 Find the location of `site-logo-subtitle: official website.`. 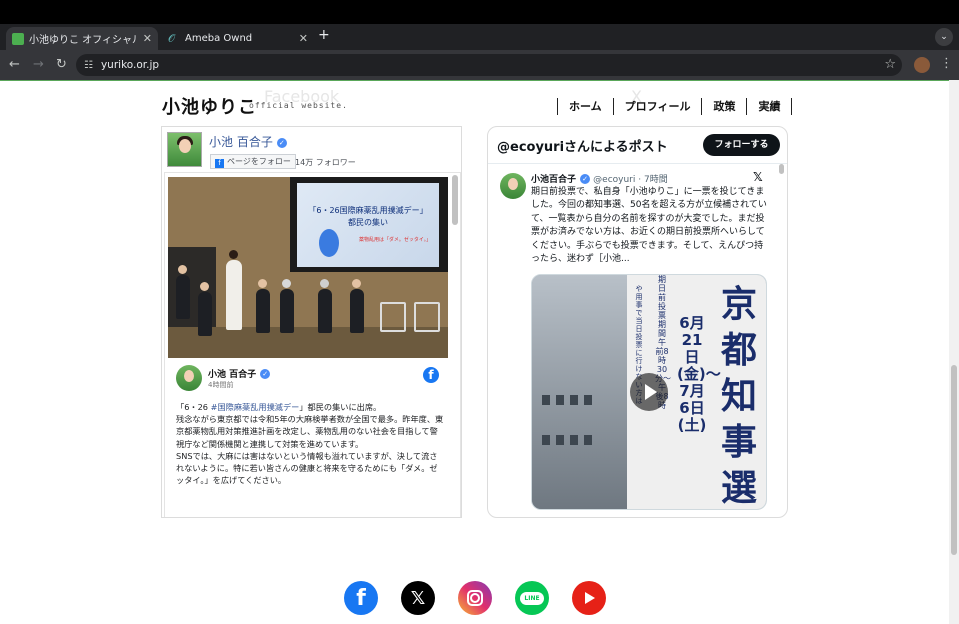

site-logo-subtitle: official website. is located at coordinates (298, 105).